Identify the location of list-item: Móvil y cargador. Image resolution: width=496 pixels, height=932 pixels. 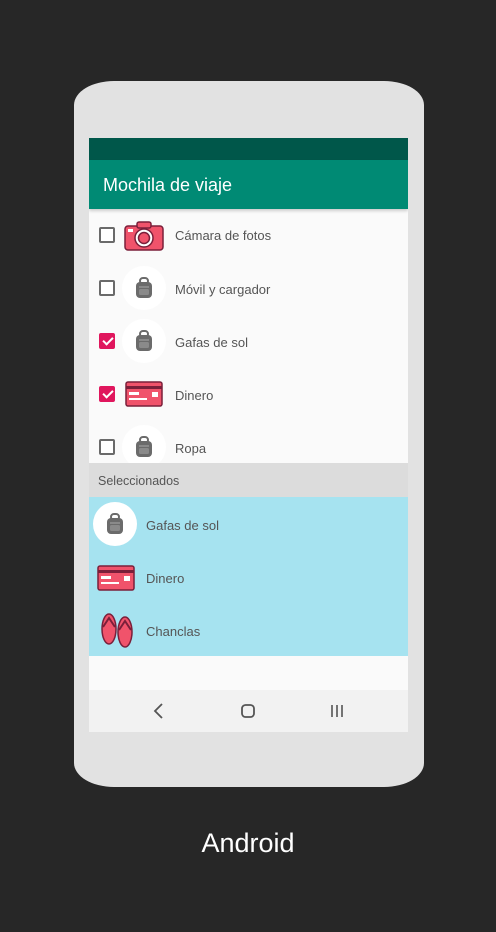
(248, 288).